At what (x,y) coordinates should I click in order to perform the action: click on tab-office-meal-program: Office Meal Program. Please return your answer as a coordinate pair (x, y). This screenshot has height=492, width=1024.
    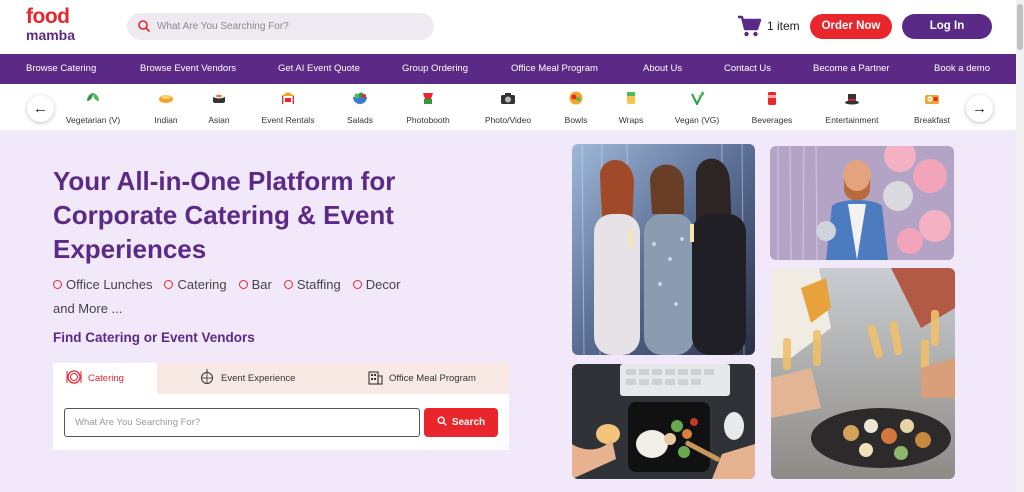
    Looking at the image, I should click on (437, 378).